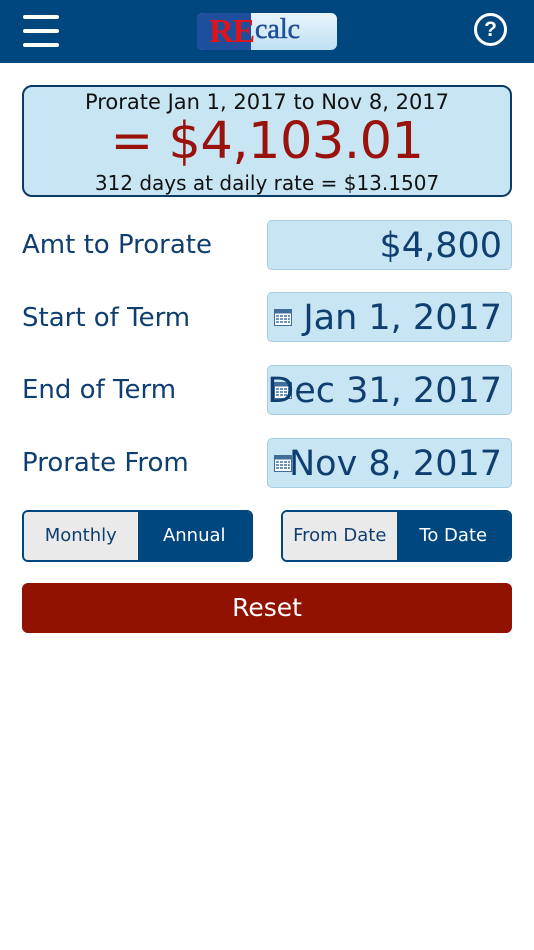 This screenshot has height=950, width=534. I want to click on start-term-field: Jan 1, 2017, so click(389, 317).